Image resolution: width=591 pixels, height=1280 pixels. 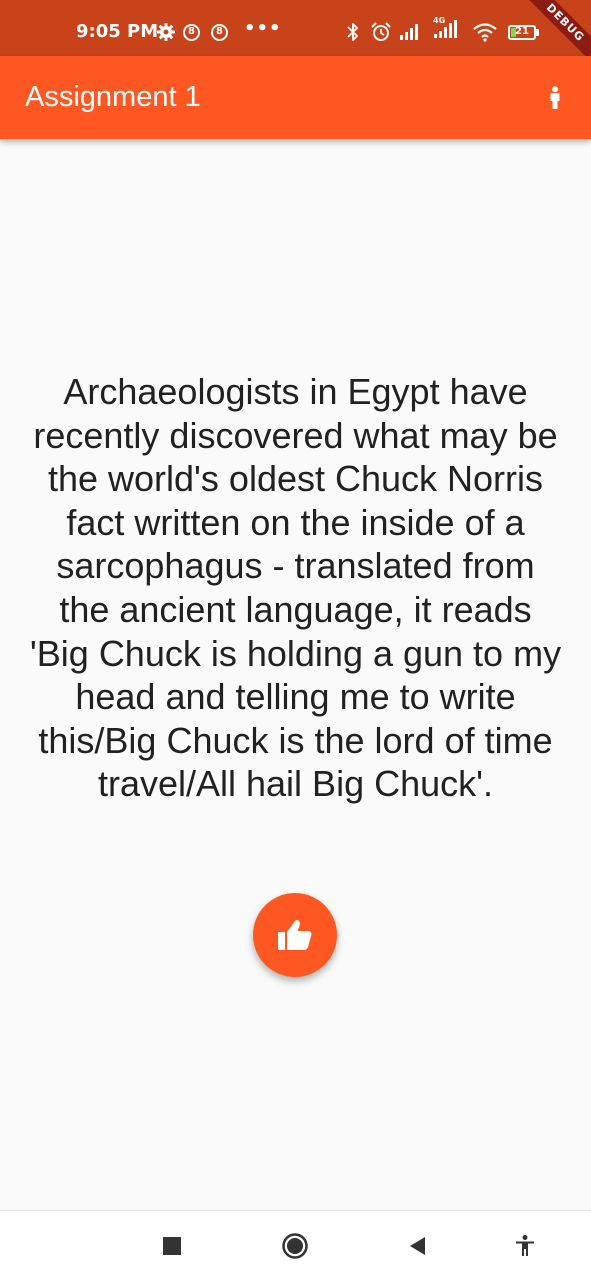 I want to click on accessibility-icon, so click(x=525, y=1245).